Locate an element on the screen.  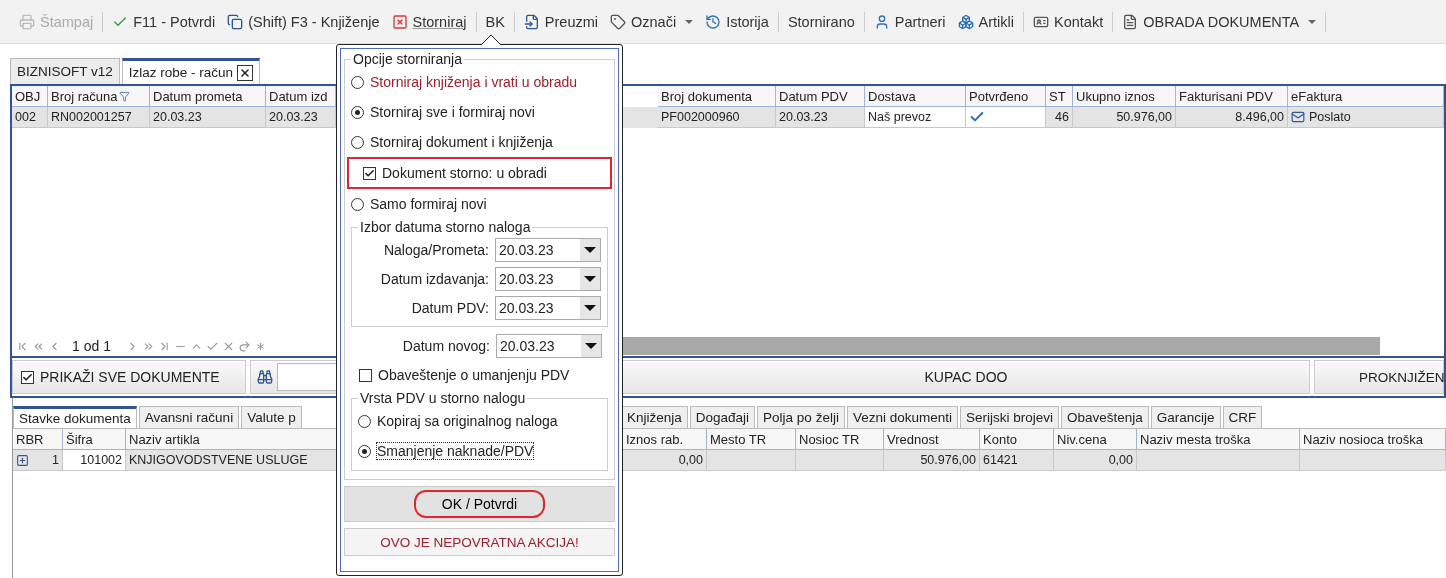
close-icon is located at coordinates (245, 72).